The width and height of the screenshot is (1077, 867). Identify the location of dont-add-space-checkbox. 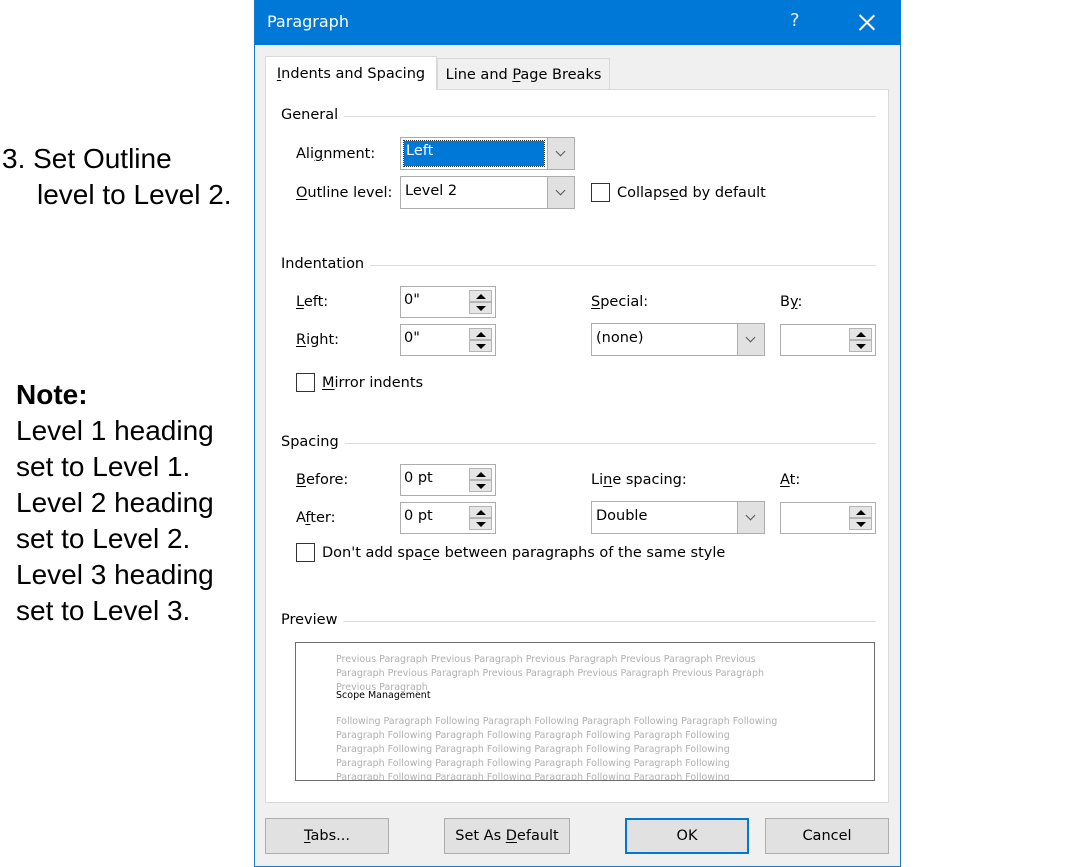
(305, 552).